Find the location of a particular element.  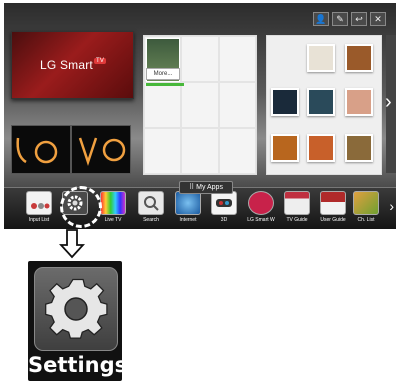

app-3d: 3D is located at coordinates (224, 207).